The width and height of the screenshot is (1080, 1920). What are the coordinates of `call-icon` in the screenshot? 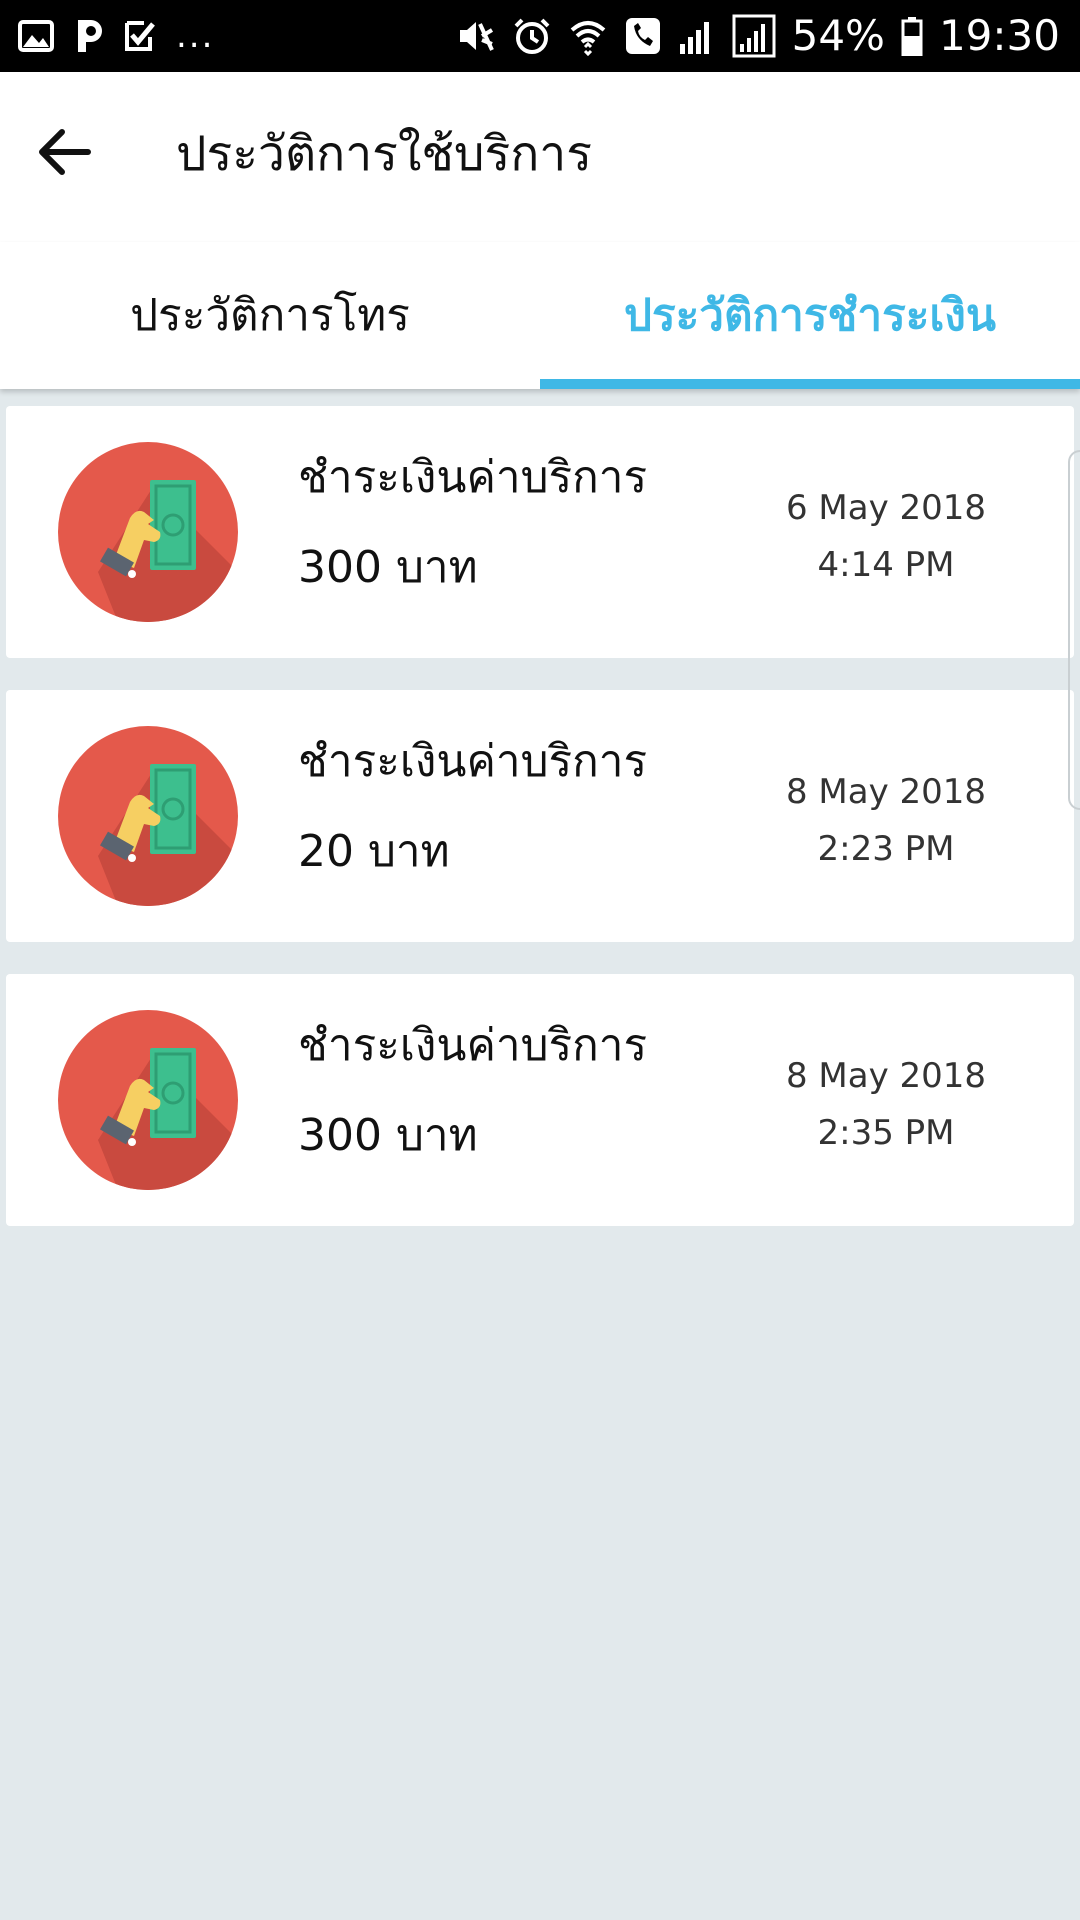 It's located at (643, 36).